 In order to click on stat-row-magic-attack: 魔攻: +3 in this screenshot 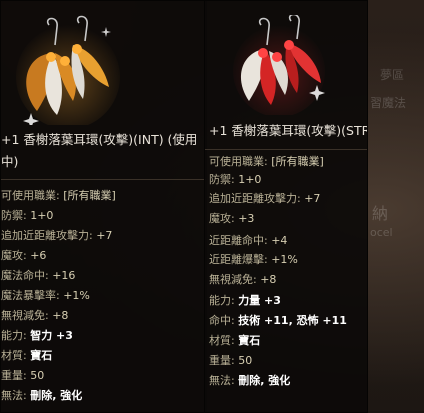, I will do `click(232, 218)`.